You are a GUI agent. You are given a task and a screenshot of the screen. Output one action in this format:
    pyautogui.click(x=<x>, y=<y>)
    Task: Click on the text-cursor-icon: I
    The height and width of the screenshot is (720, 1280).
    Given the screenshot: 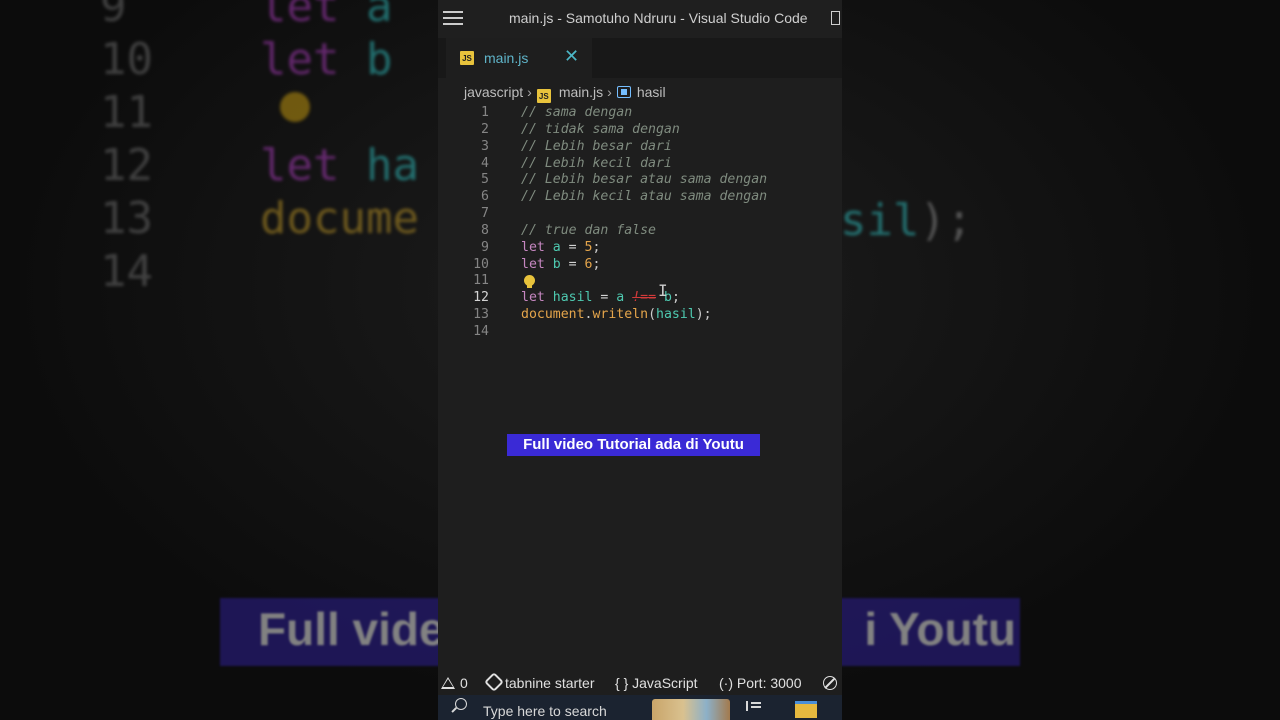 What is the action you would take?
    pyautogui.click(x=663, y=291)
    